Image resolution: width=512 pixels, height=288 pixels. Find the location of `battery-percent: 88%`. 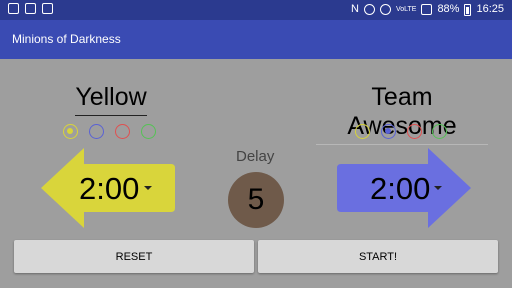

battery-percent: 88% is located at coordinates (448, 9).